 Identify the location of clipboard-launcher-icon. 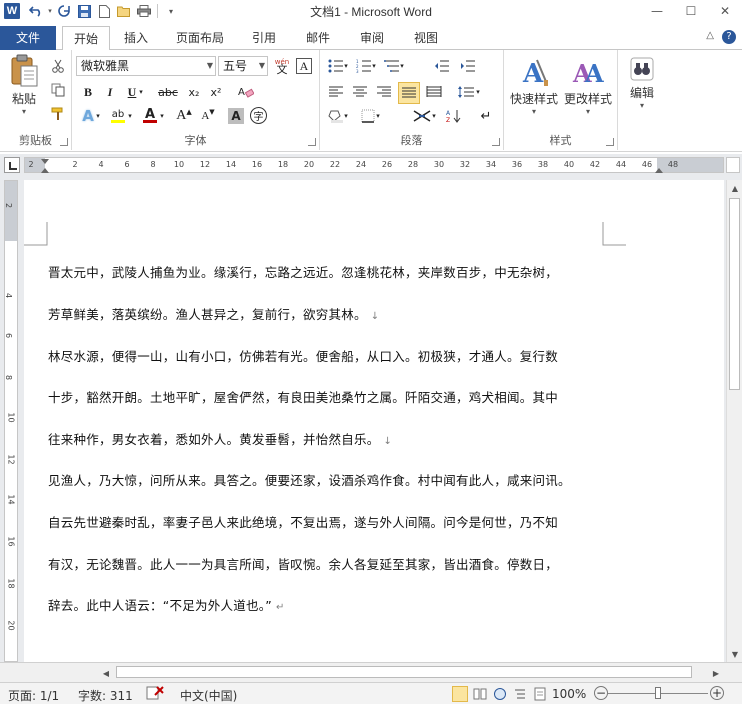
(64, 142).